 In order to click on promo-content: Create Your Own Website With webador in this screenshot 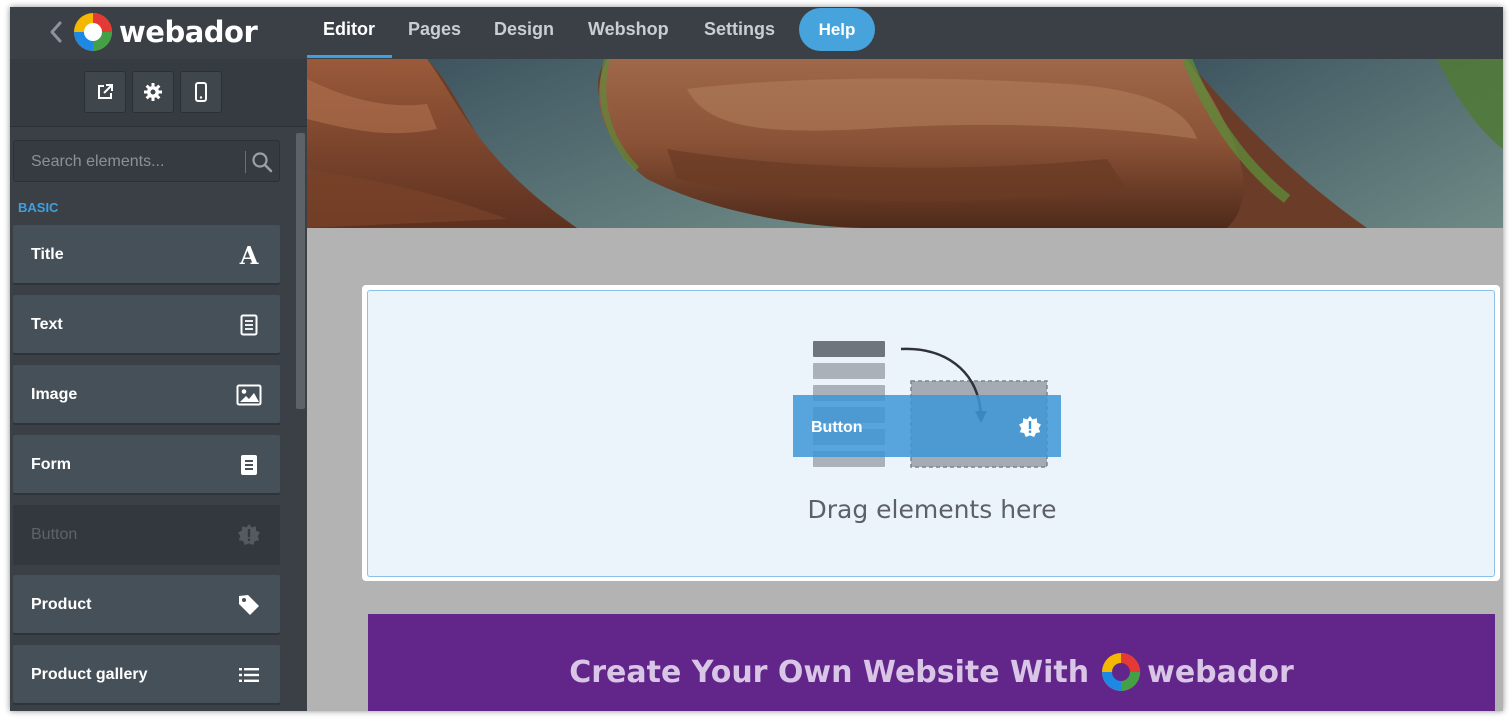, I will do `click(931, 672)`.